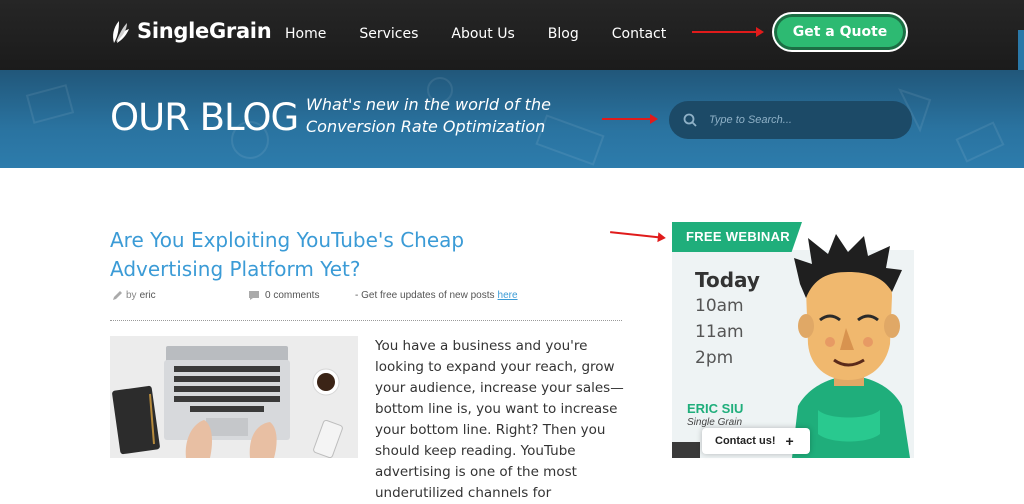 Image resolution: width=1024 pixels, height=504 pixels. What do you see at coordinates (388, 34) in the screenshot?
I see `nav-services: Services` at bounding box center [388, 34].